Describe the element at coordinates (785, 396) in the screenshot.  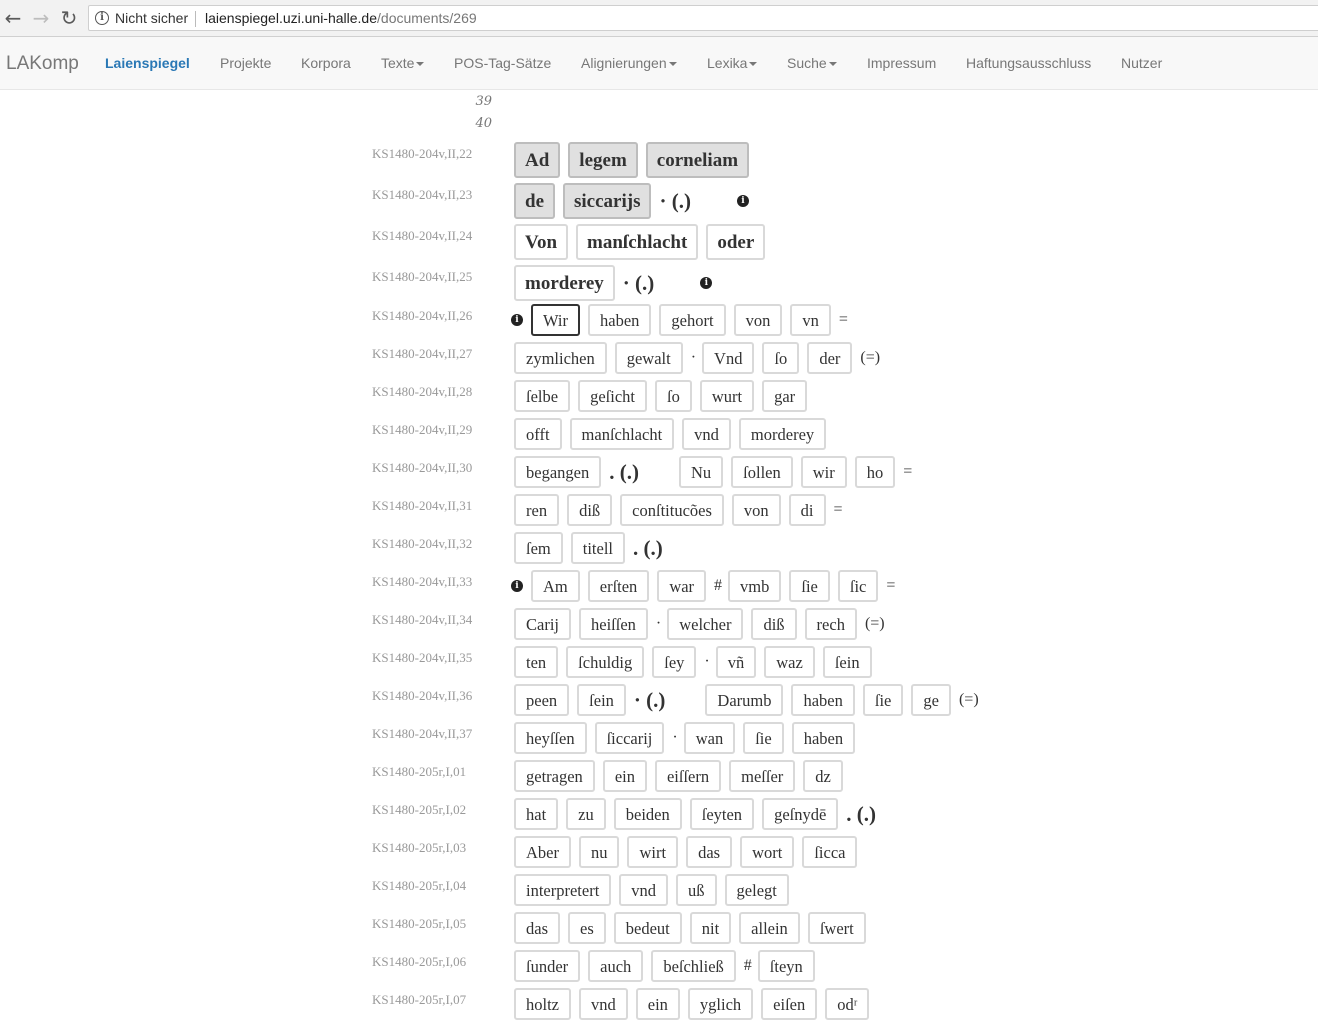
I see `token-button: gar` at that location.